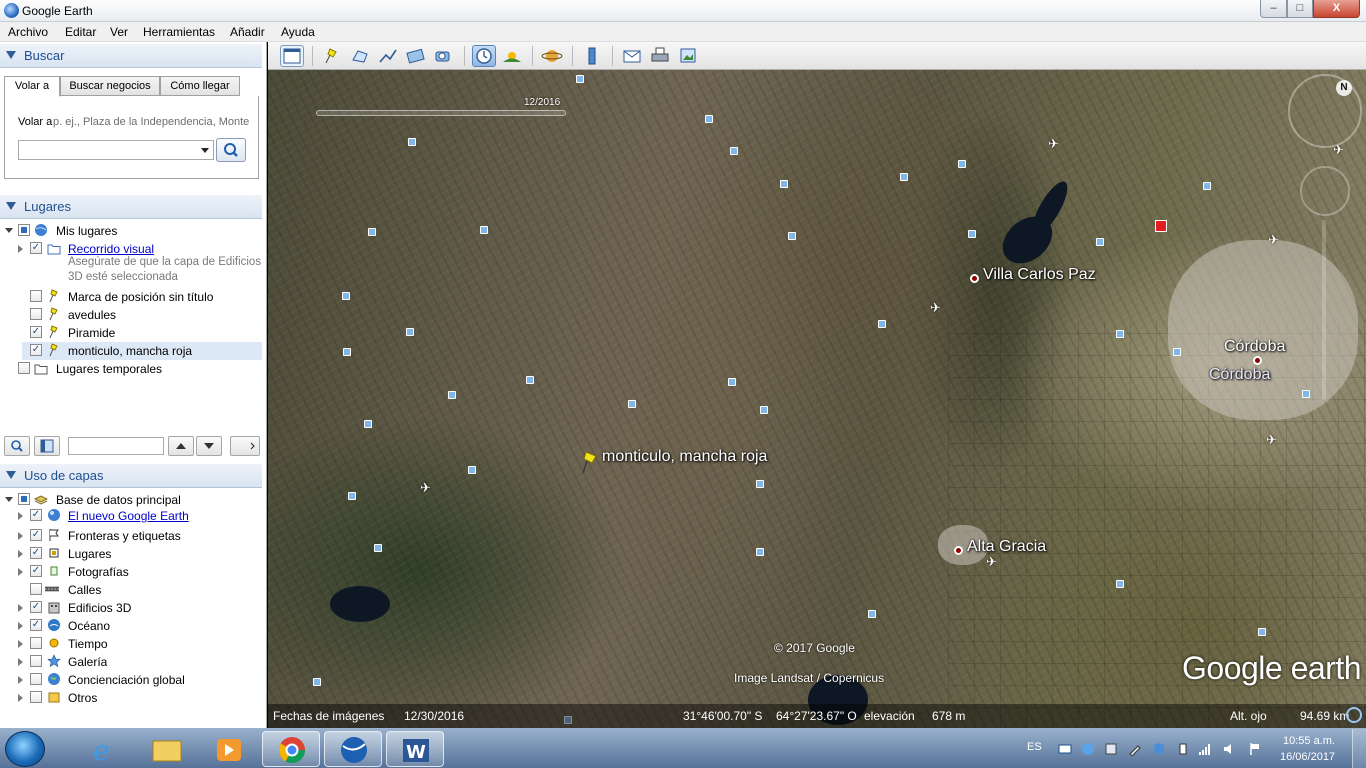 The image size is (1366, 768). What do you see at coordinates (439, 106) in the screenshot?
I see `time-slider: 12/2016` at bounding box center [439, 106].